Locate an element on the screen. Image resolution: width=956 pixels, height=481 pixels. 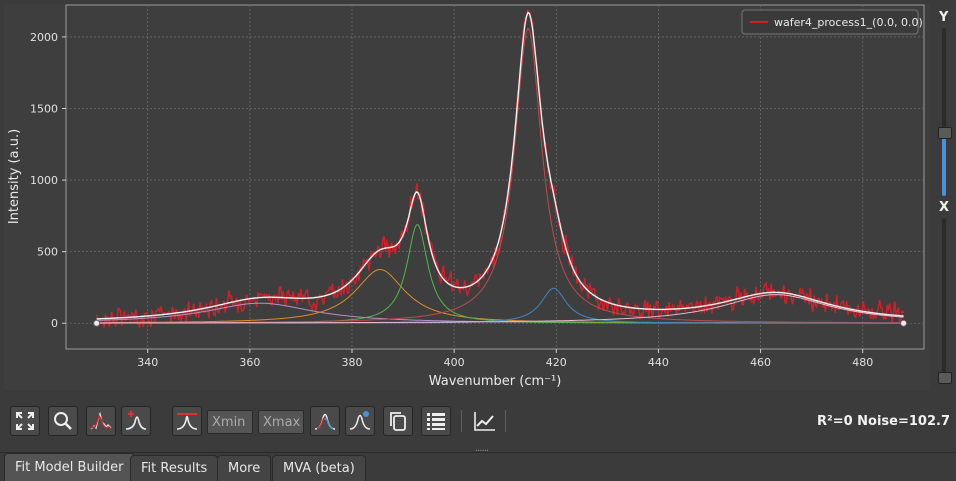
add-peak-button is located at coordinates (136, 421).